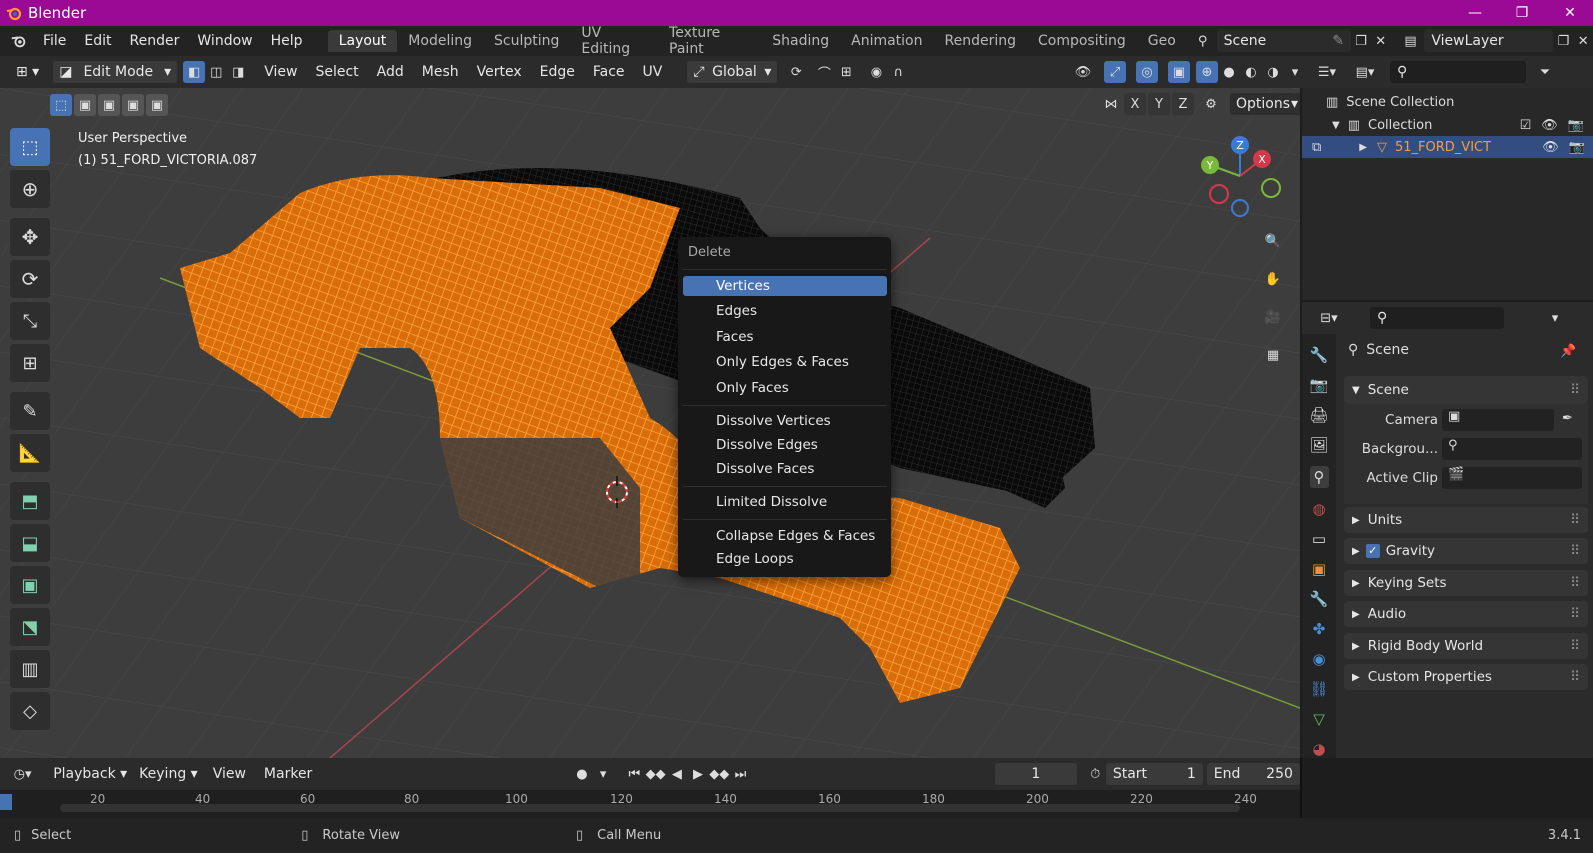  I want to click on solid-shading-icon: ●, so click(1229, 72).